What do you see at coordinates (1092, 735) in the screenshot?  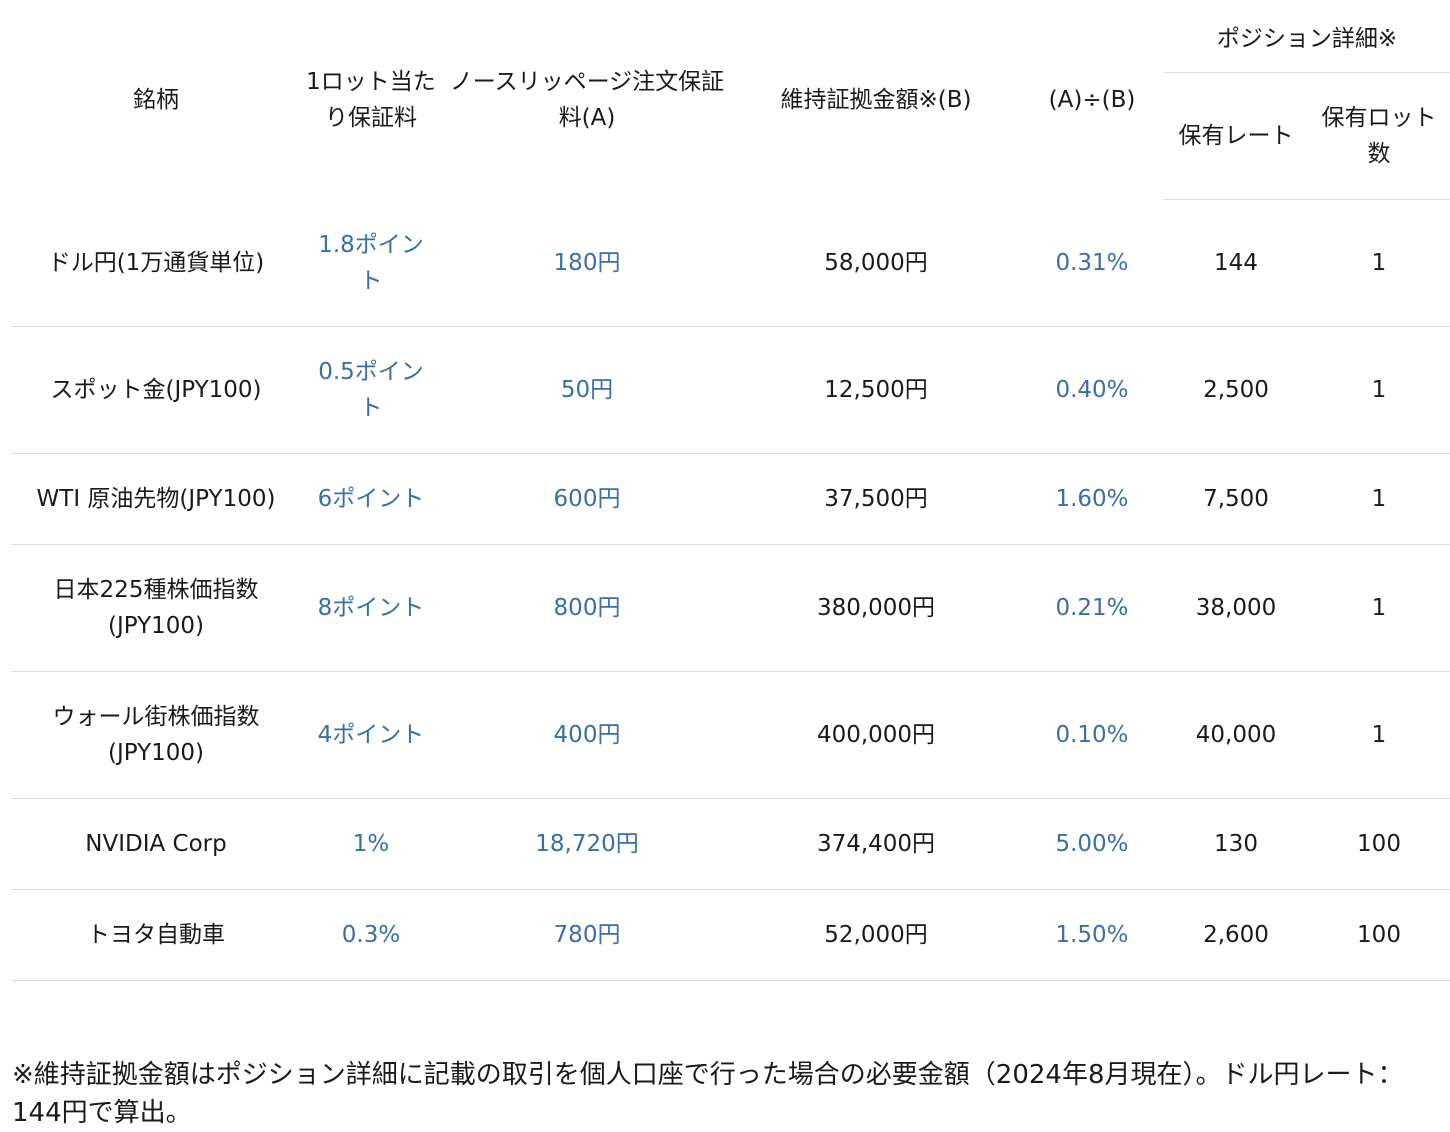 I see `cell-ratio: 0.10%` at bounding box center [1092, 735].